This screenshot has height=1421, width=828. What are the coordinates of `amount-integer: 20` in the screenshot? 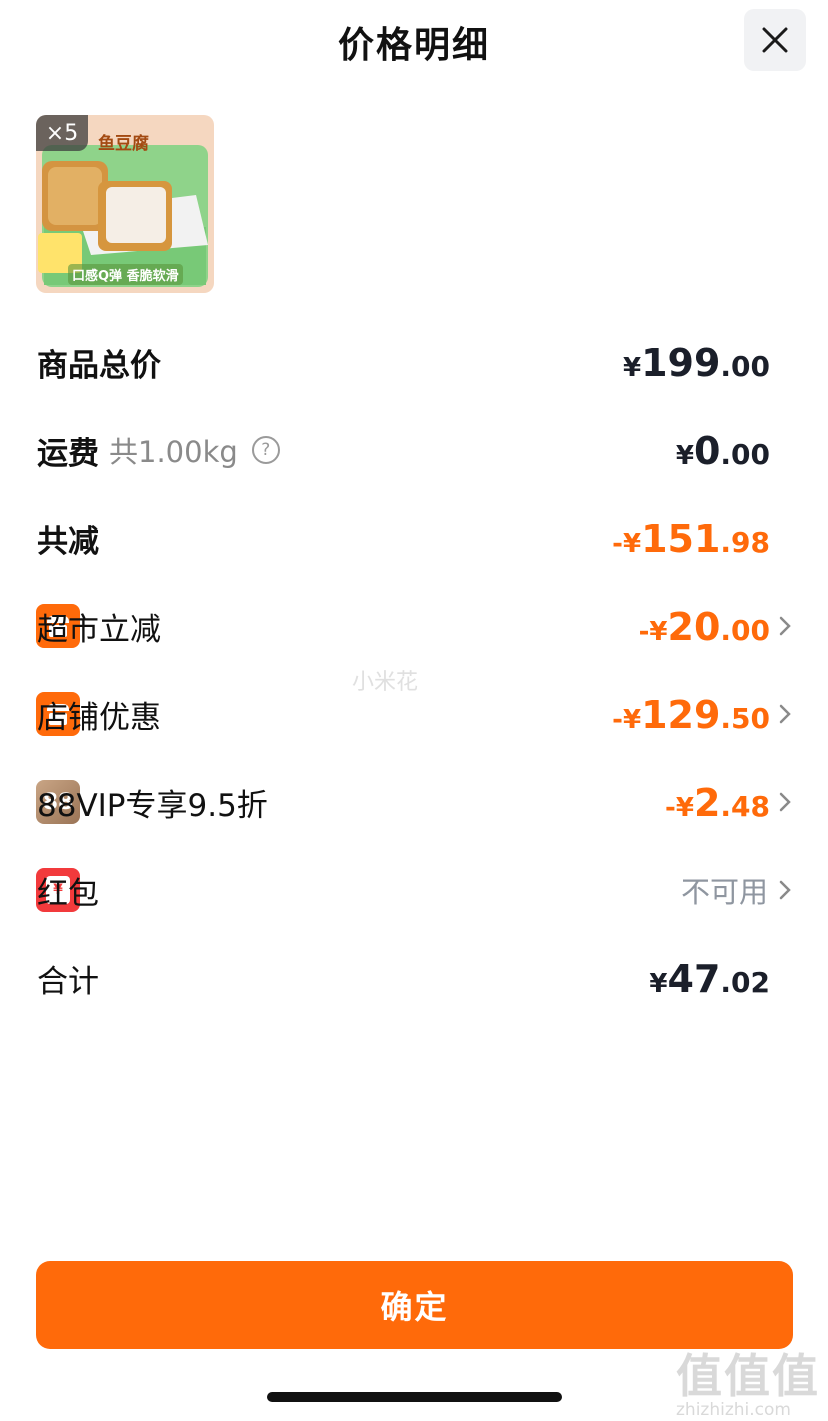 It's located at (694, 627).